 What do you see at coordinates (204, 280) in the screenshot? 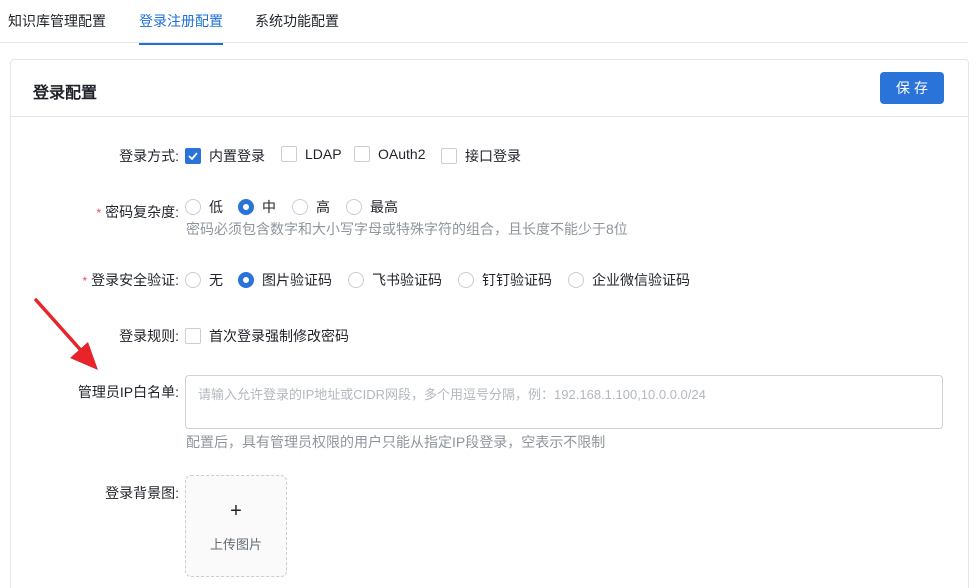
I see `verification-none-radio: 无` at bounding box center [204, 280].